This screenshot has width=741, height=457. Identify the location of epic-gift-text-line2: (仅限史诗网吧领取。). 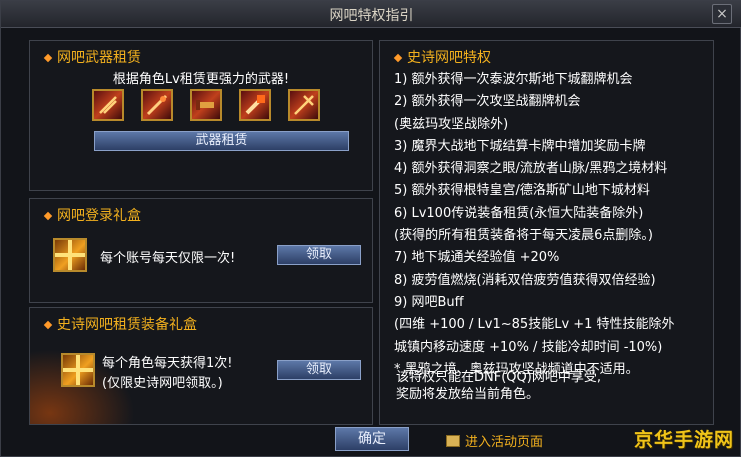
(162, 383).